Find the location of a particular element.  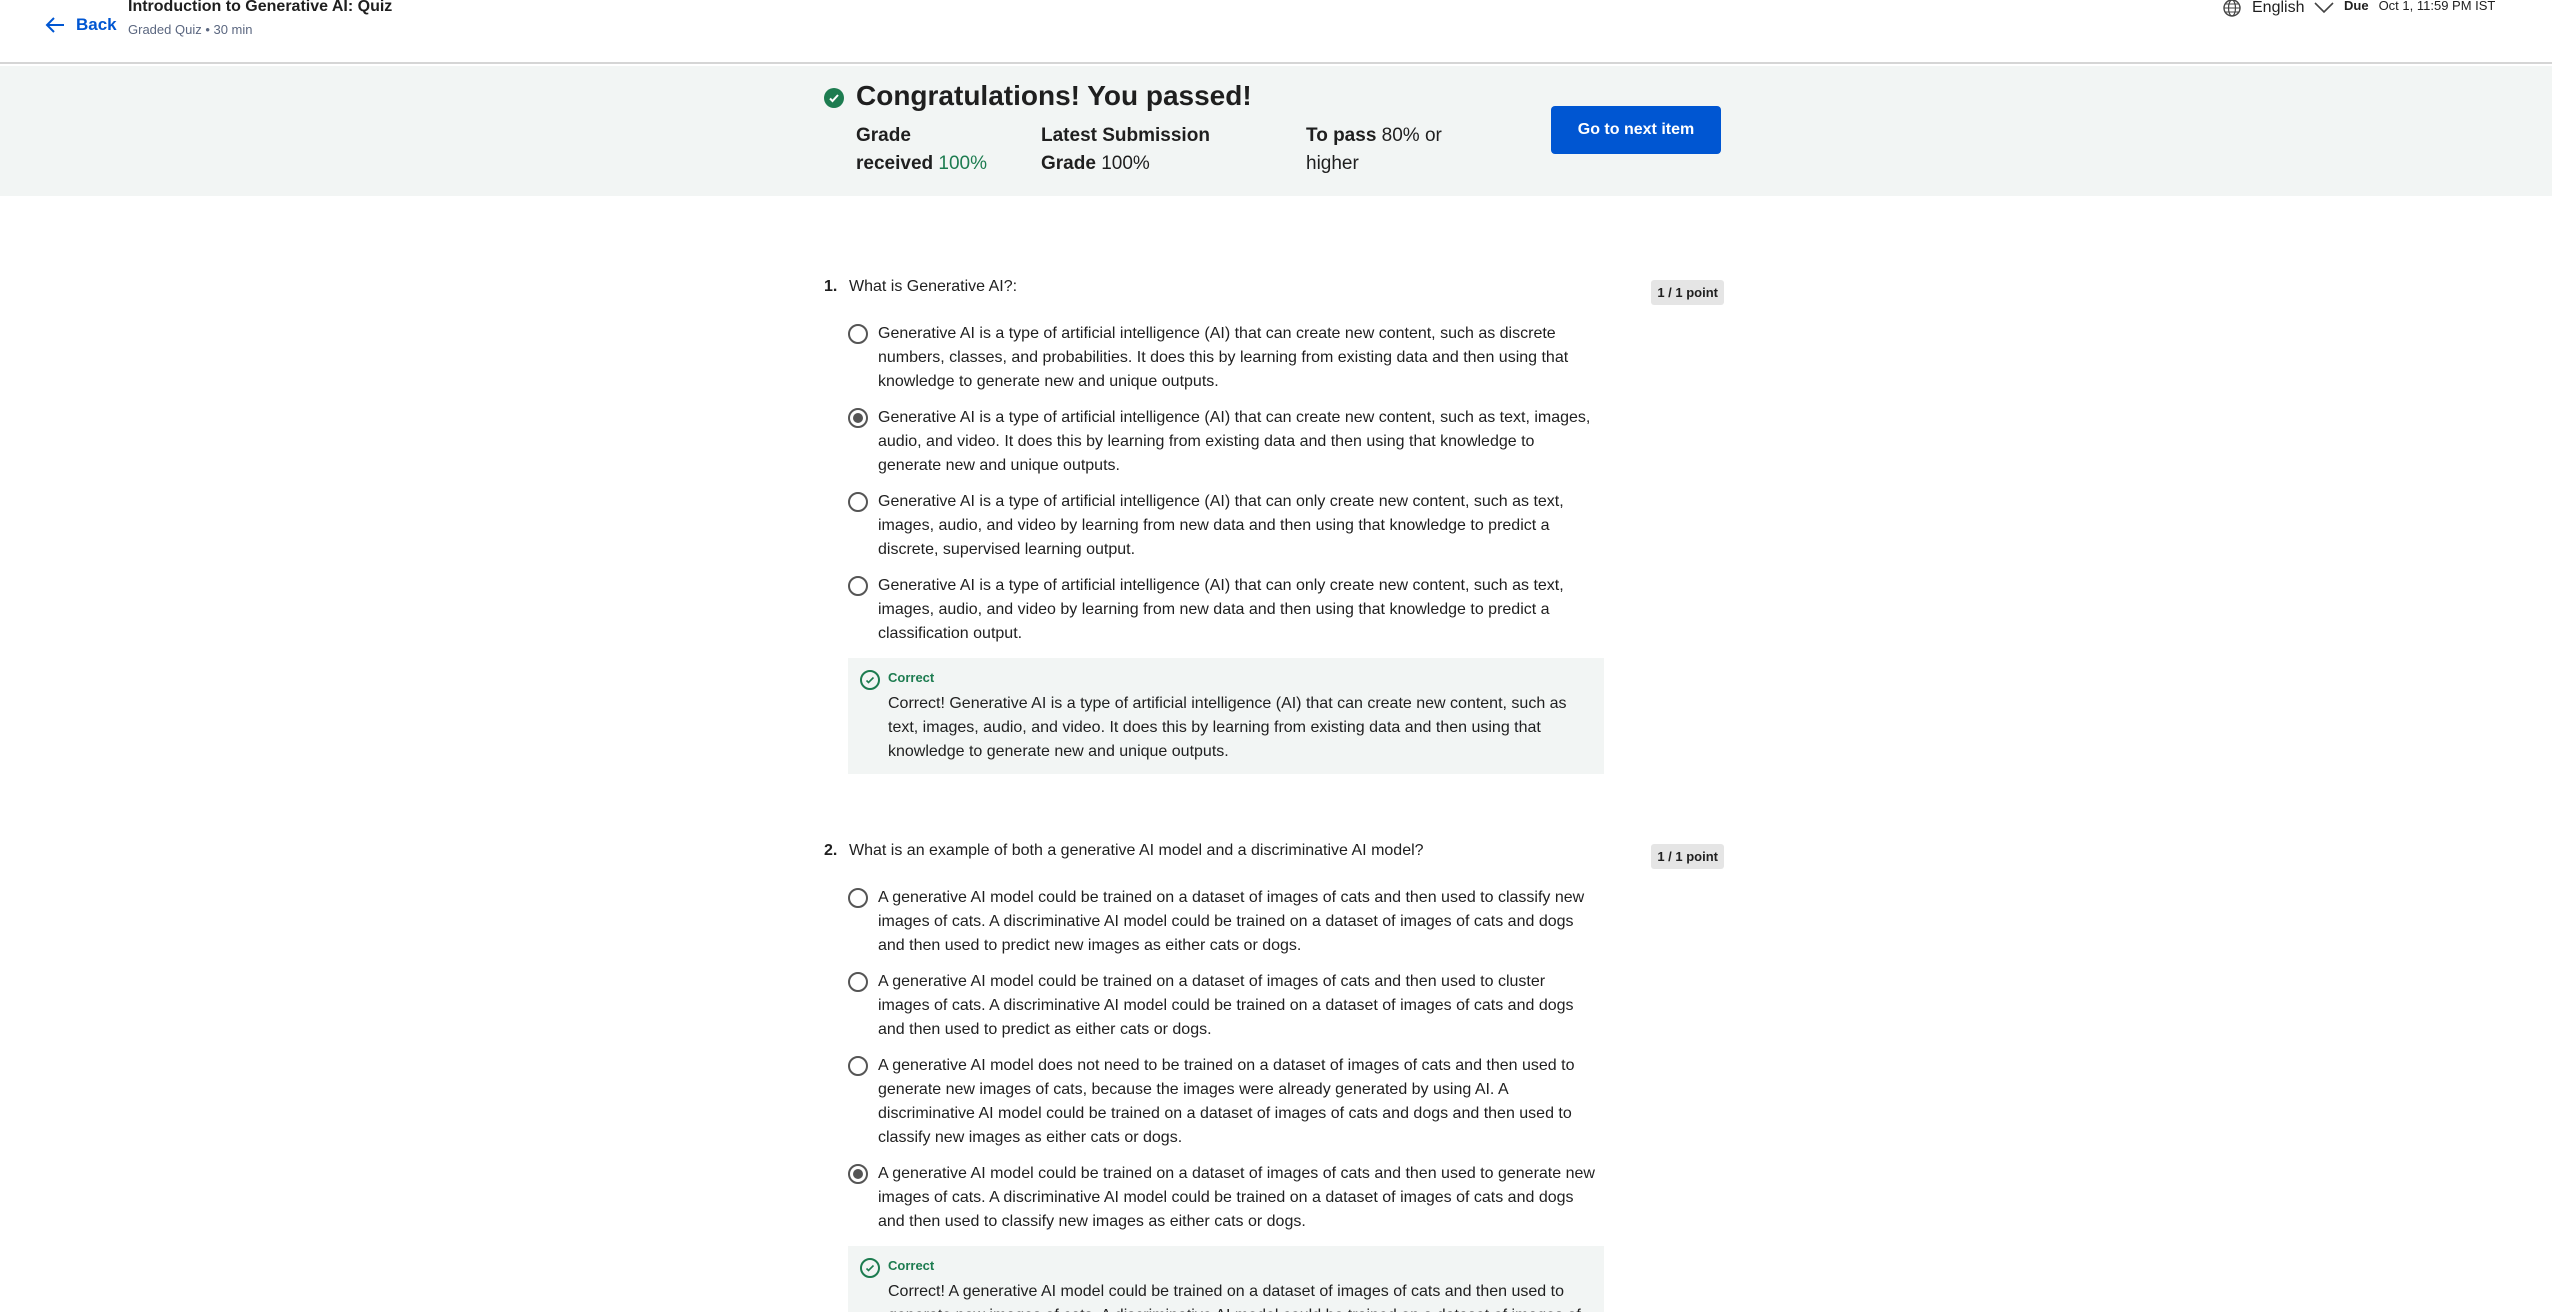

grade-label-1: Grade is located at coordinates (883, 135).